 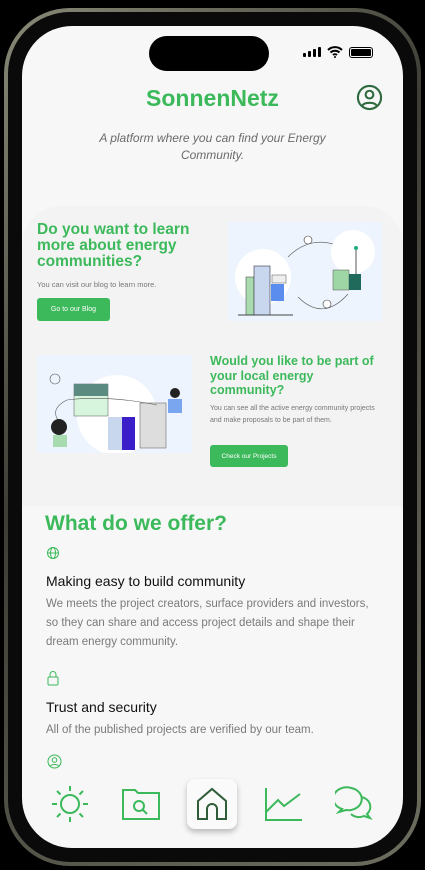 I want to click on folder-search-icon, so click(x=141, y=804).